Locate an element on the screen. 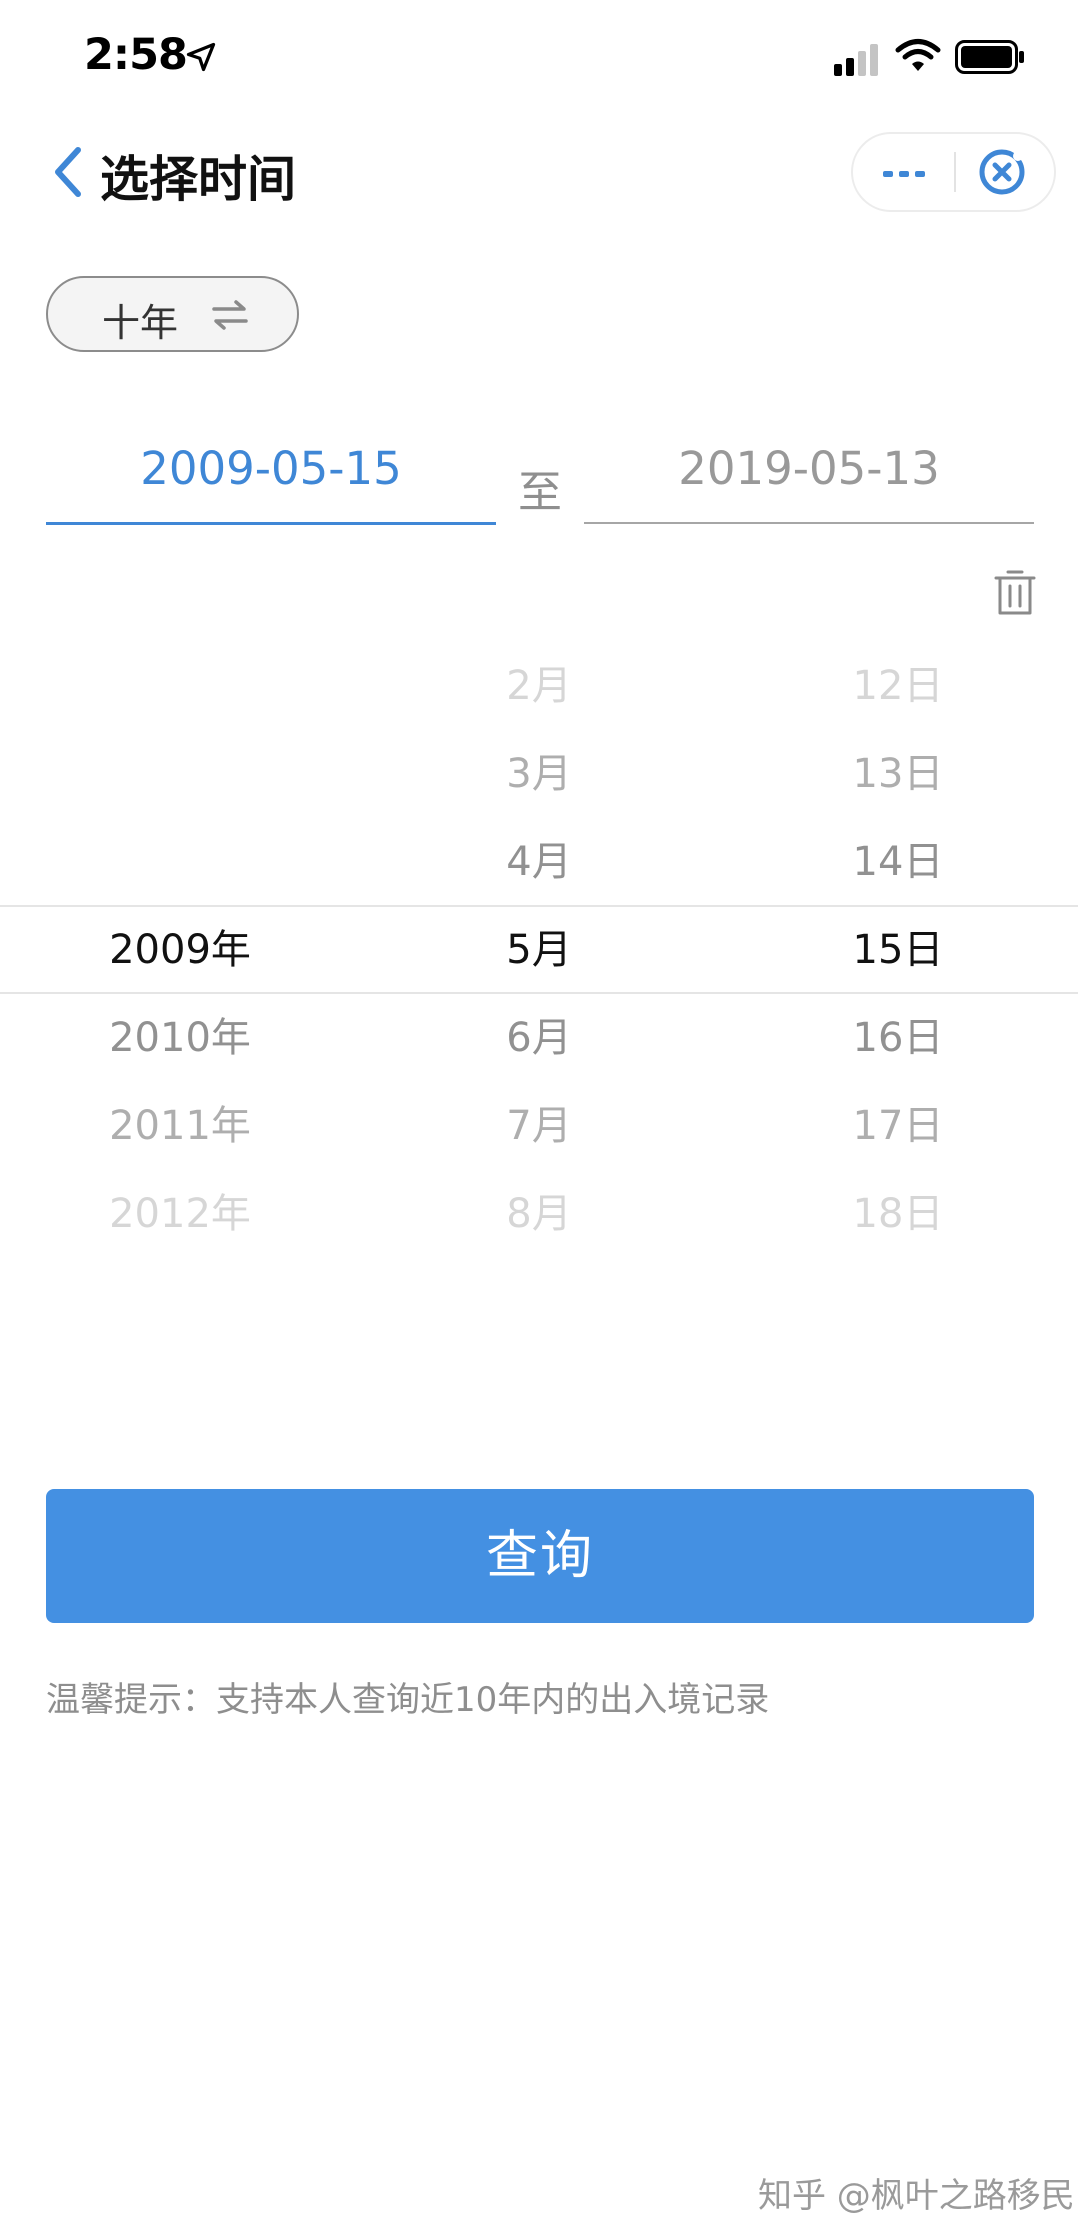 Image resolution: width=1078 pixels, height=2239 pixels. month-option: 8月 is located at coordinates (539, 1214).